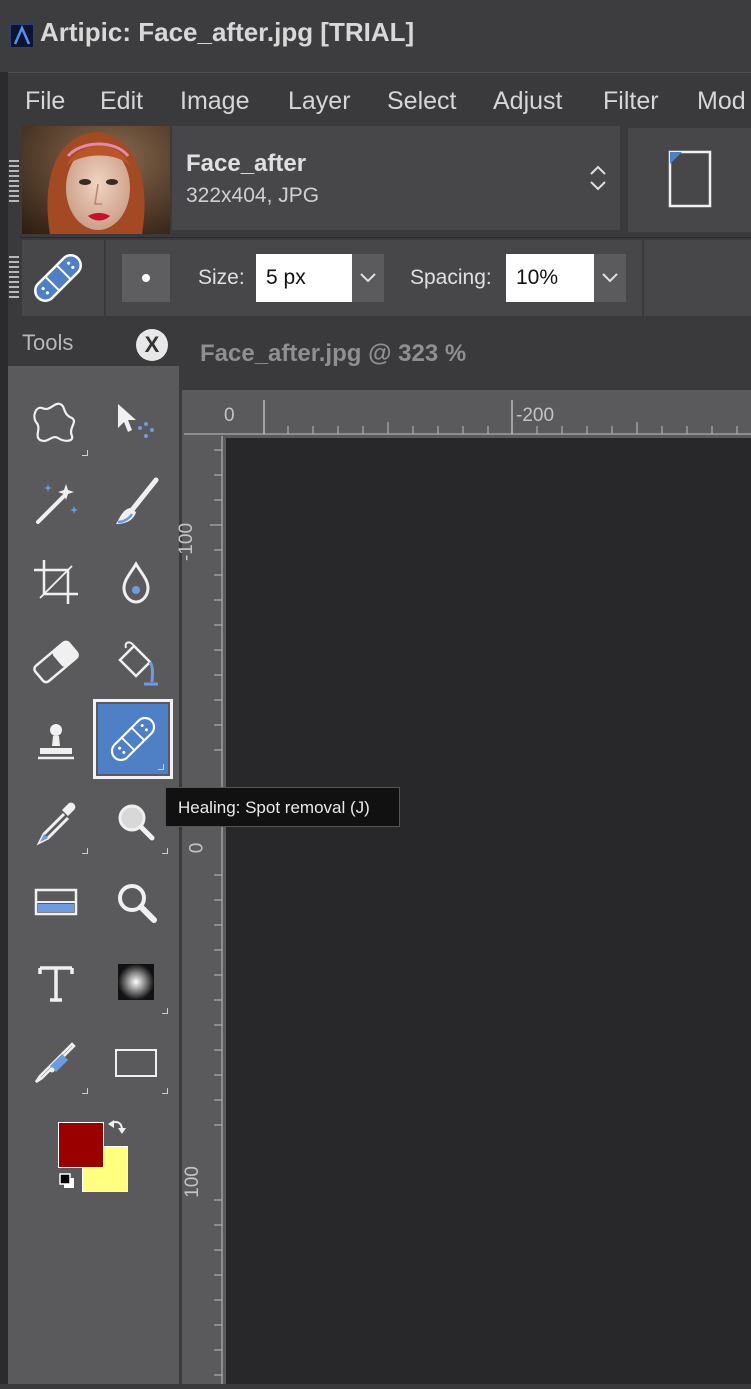 This screenshot has height=1389, width=751. Describe the element at coordinates (535, 415) in the screenshot. I see `ruler-label: -200` at that location.